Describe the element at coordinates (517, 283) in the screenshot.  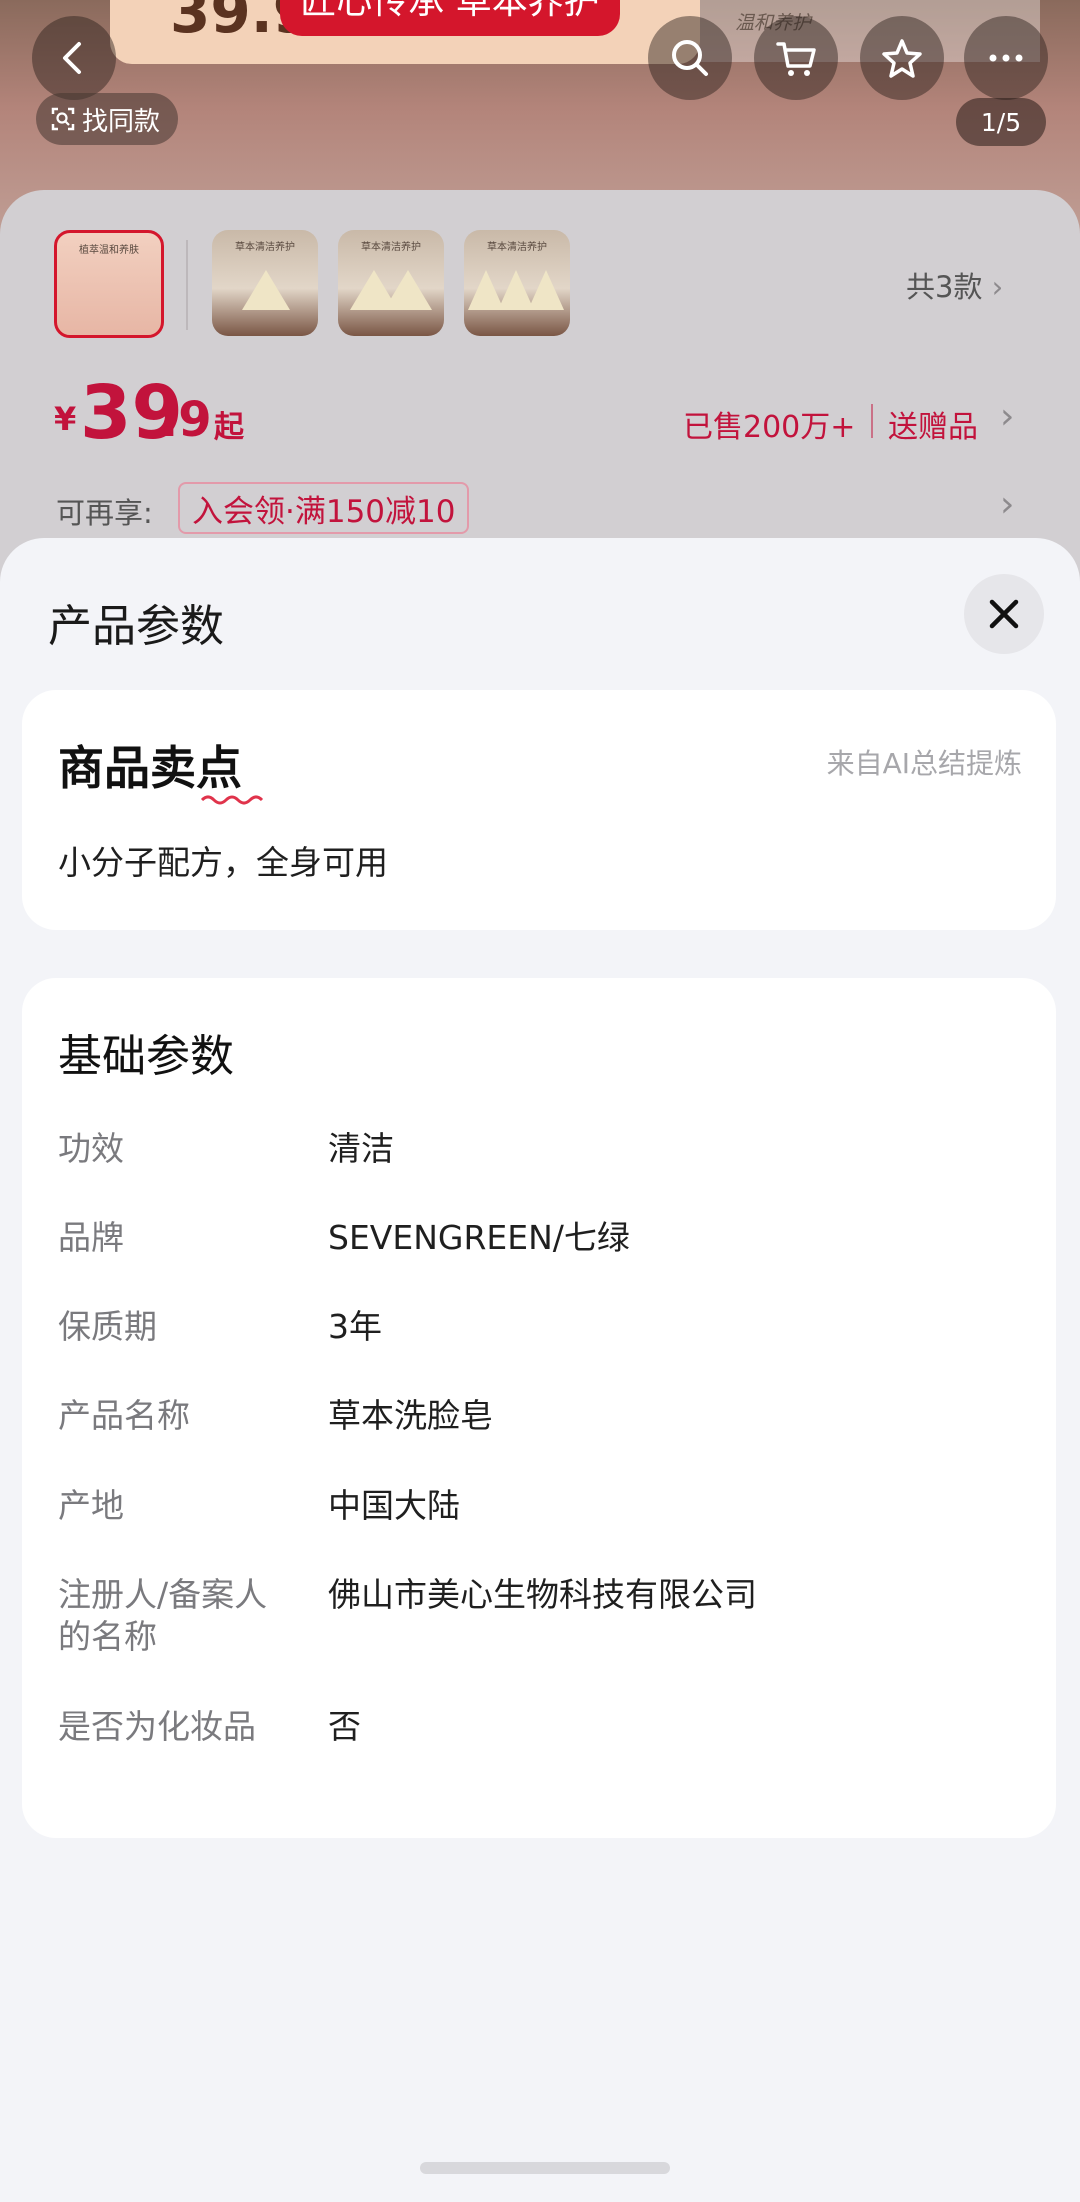
I see `variant-thumb-4: 草本清洁养护` at that location.